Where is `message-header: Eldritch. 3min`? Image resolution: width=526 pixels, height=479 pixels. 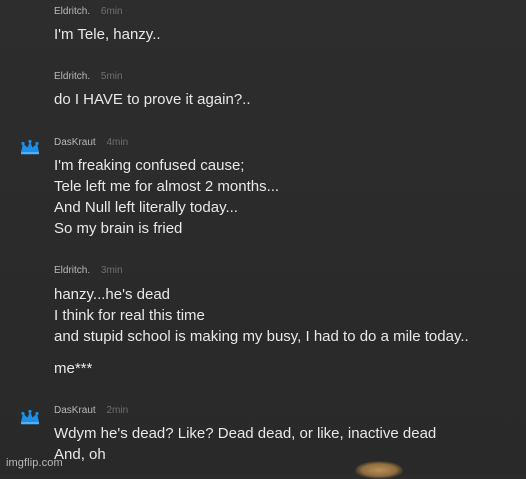
message-header: Eldritch. 3min is located at coordinates (88, 271).